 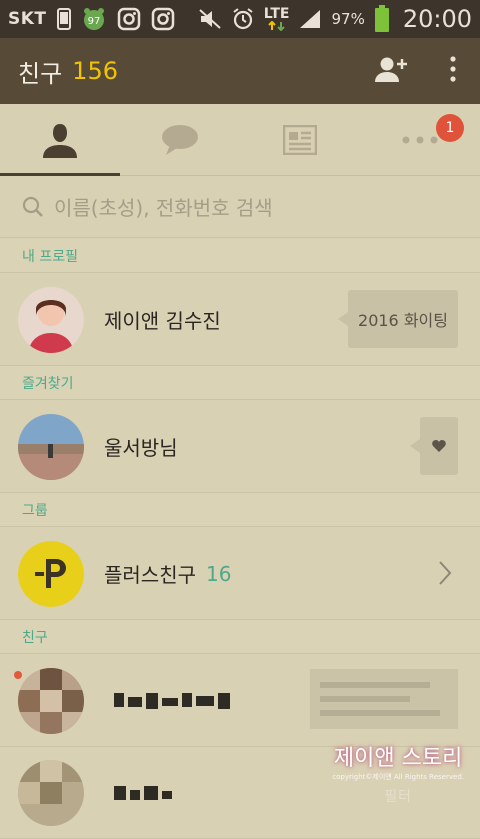 I want to click on news-icon, so click(x=300, y=139).